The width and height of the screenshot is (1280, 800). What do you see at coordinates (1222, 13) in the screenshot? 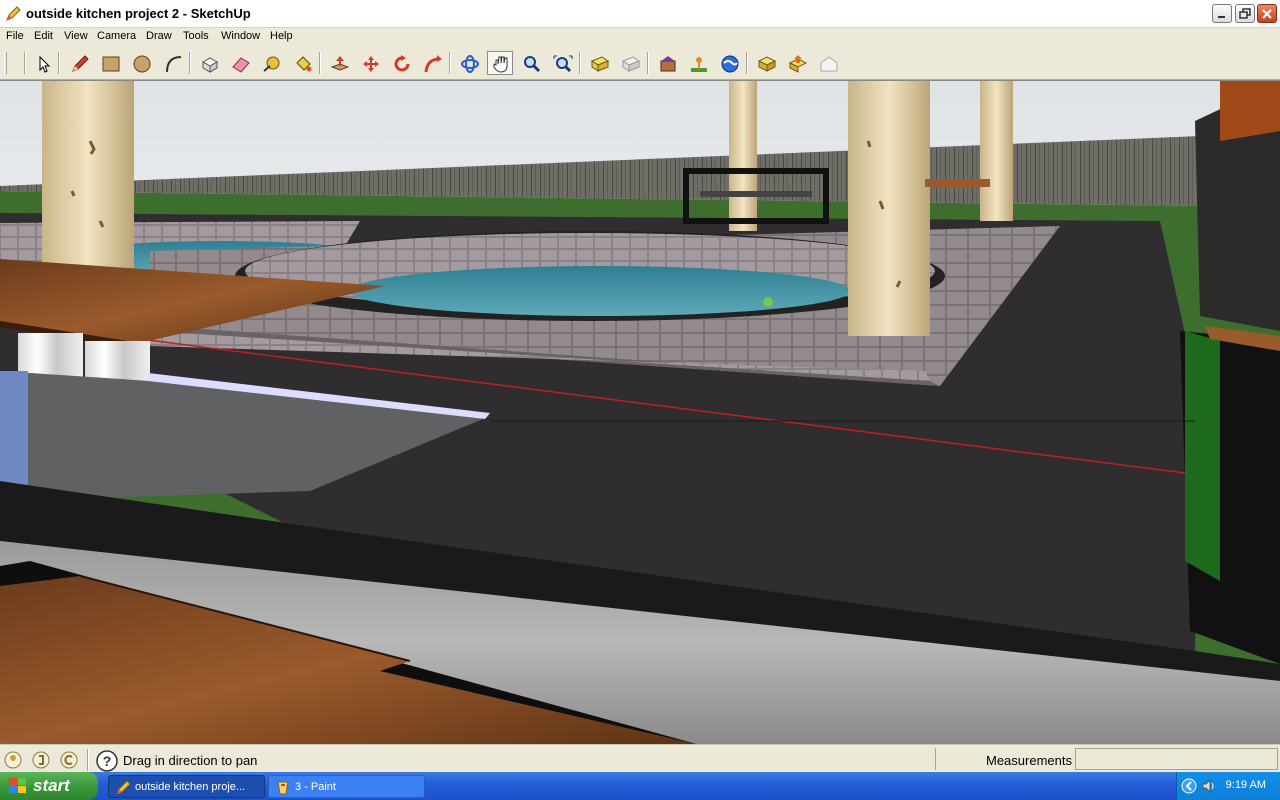
I see `minimize-button` at bounding box center [1222, 13].